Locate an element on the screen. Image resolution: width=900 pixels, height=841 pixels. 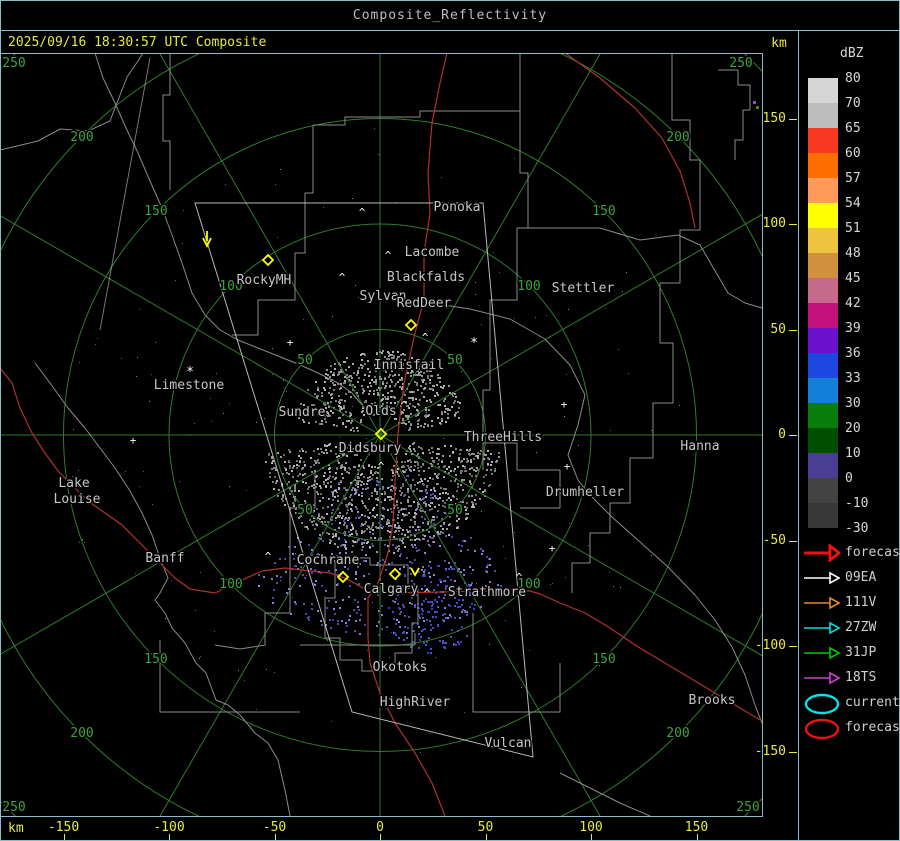
bottom-axis-unit: km is located at coordinates (16, 828).